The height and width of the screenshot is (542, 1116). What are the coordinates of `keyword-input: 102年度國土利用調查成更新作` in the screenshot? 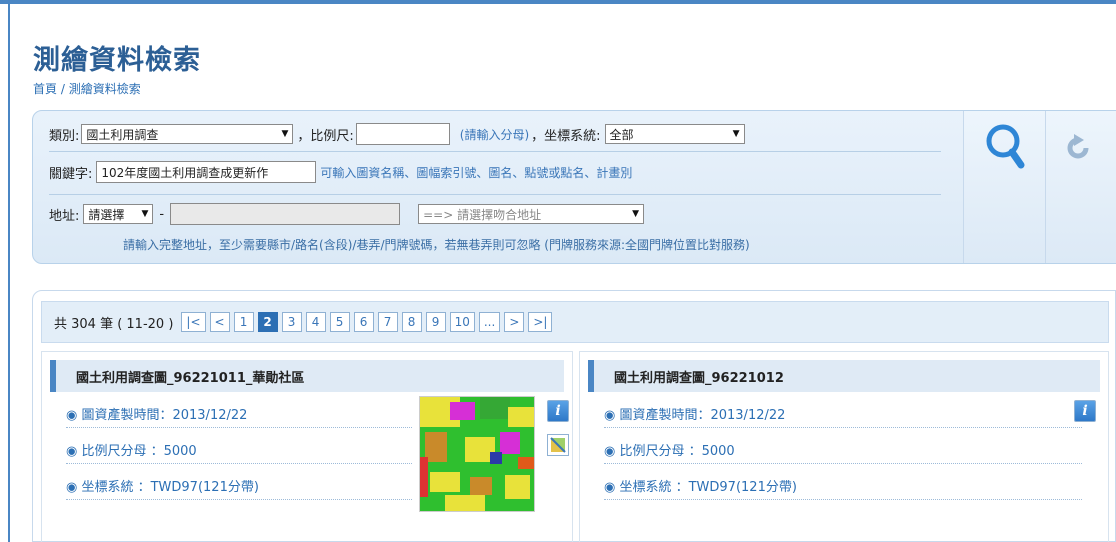 It's located at (206, 172).